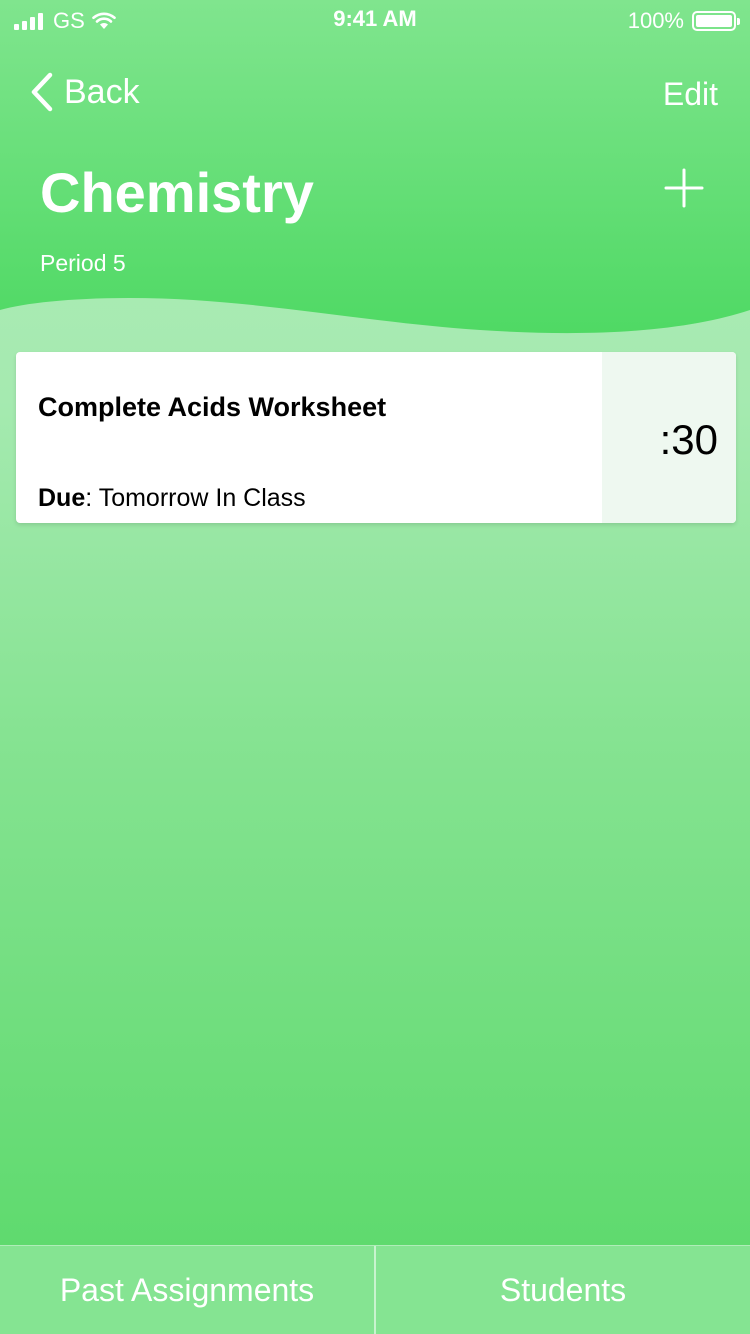  I want to click on back-button: Back, so click(85, 92).